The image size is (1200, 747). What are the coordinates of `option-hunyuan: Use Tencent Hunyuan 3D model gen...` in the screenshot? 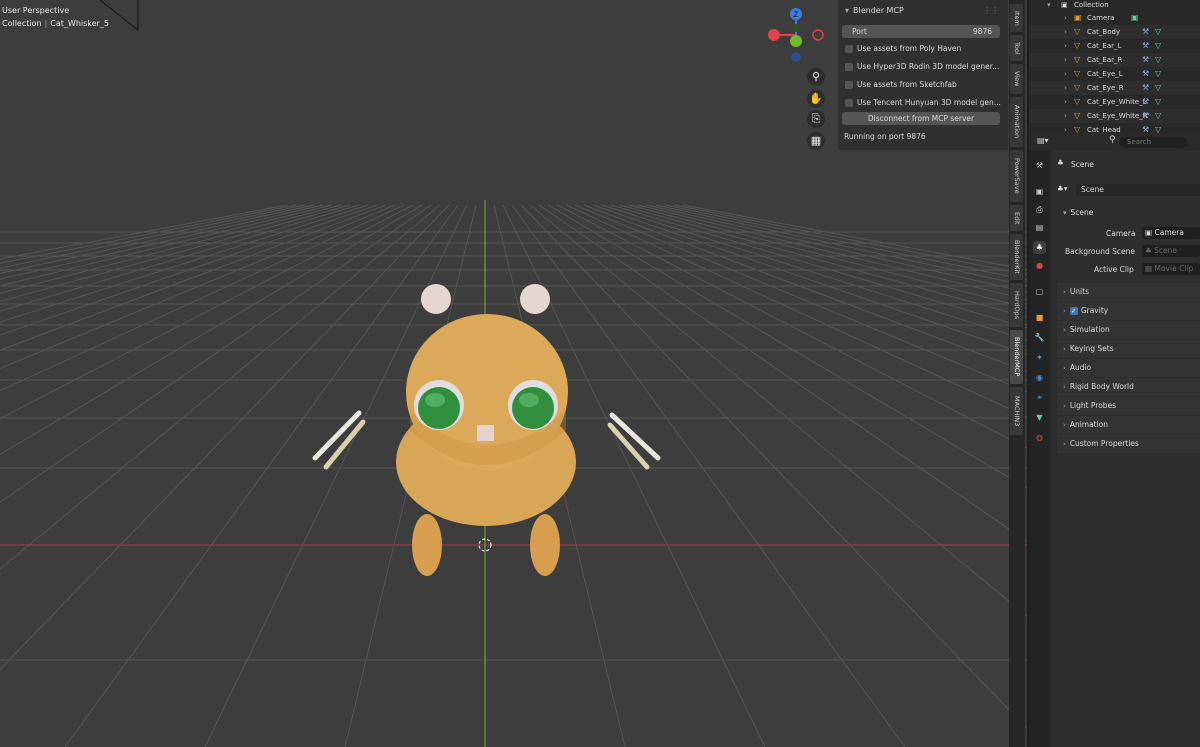 It's located at (921, 102).